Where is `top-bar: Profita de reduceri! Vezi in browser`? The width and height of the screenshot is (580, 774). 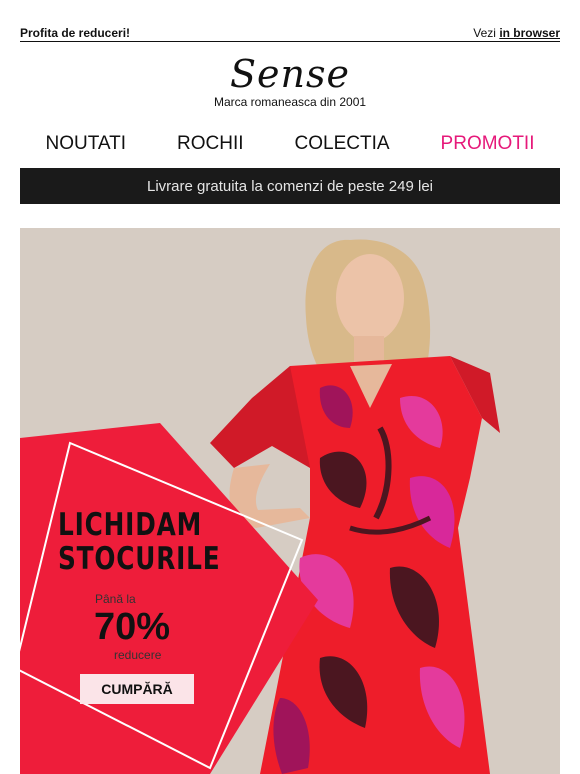 top-bar: Profita de reduceri! Vezi in browser is located at coordinates (290, 33).